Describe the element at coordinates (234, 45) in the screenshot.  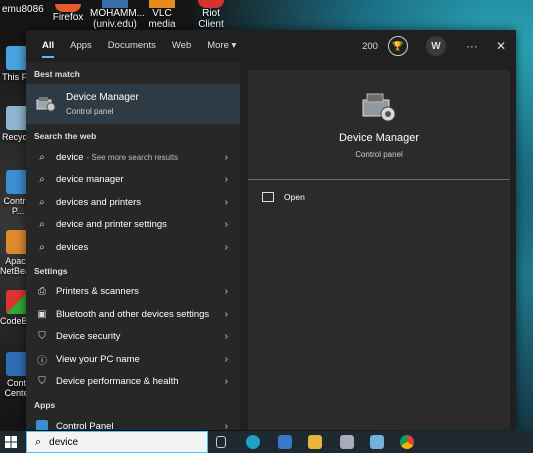
I see `chevron-down-icon: ▾` at that location.